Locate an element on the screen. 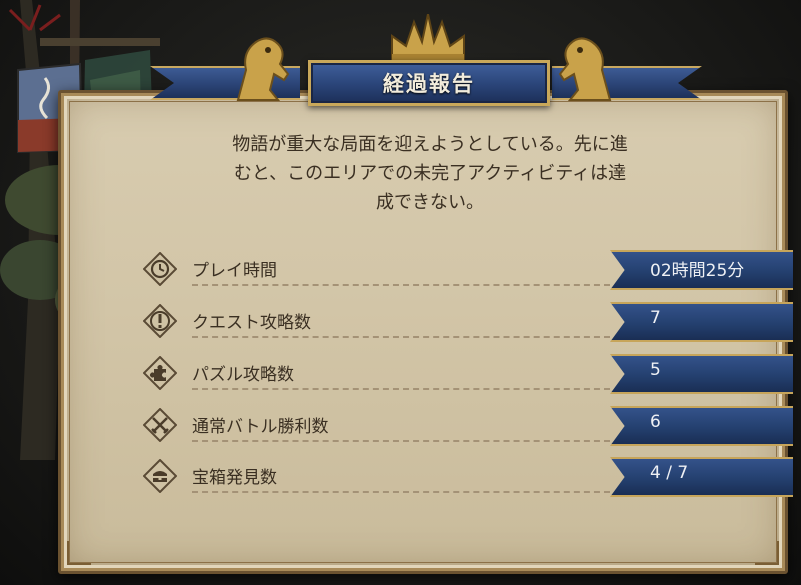  stat-label: クエスト攻略数 is located at coordinates (251, 323).